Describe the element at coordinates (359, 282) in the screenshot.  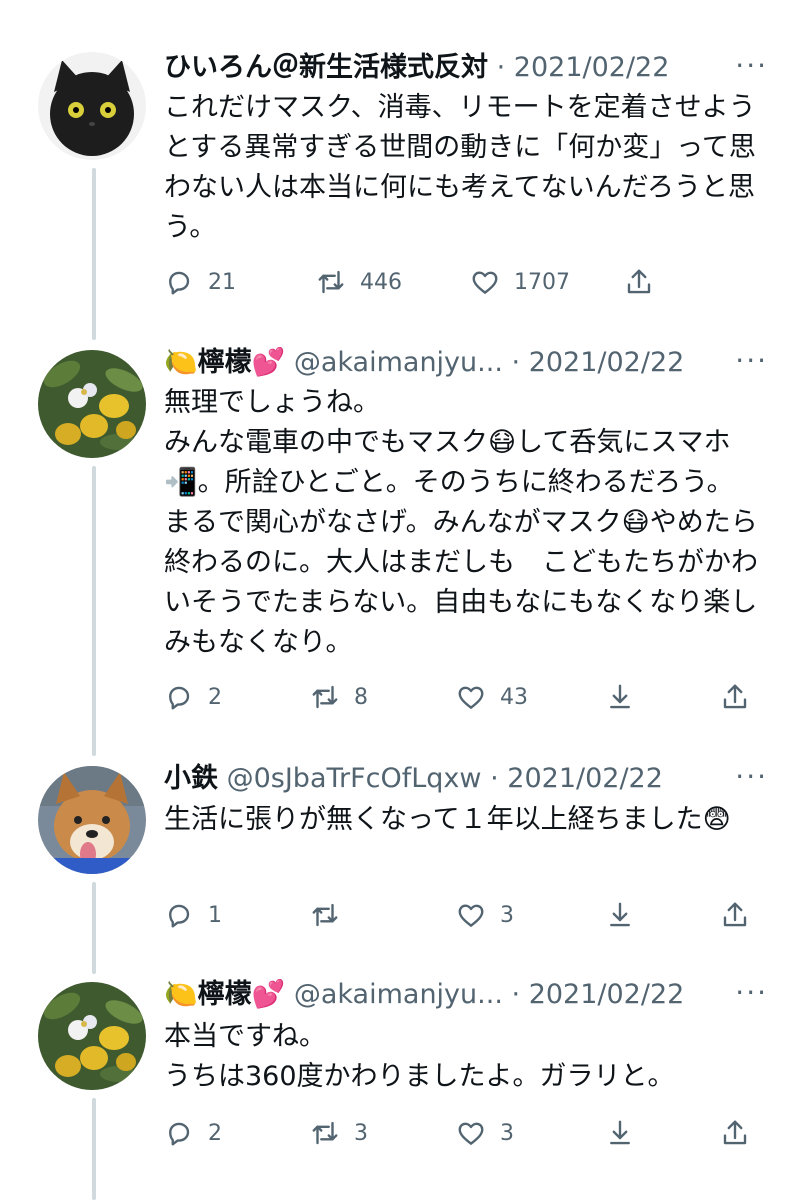
I see `retweet-button: 446` at that location.